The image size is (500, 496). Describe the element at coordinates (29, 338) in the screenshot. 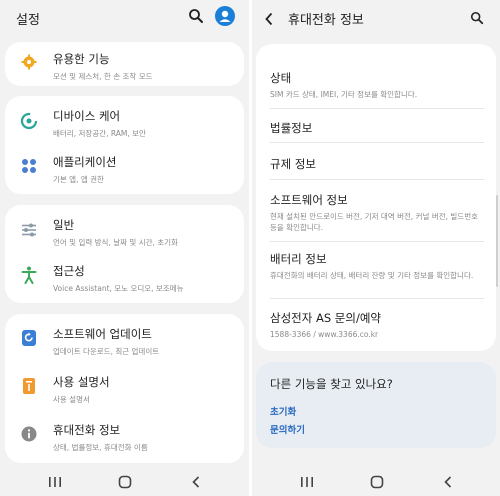

I see `software-update-icon` at that location.